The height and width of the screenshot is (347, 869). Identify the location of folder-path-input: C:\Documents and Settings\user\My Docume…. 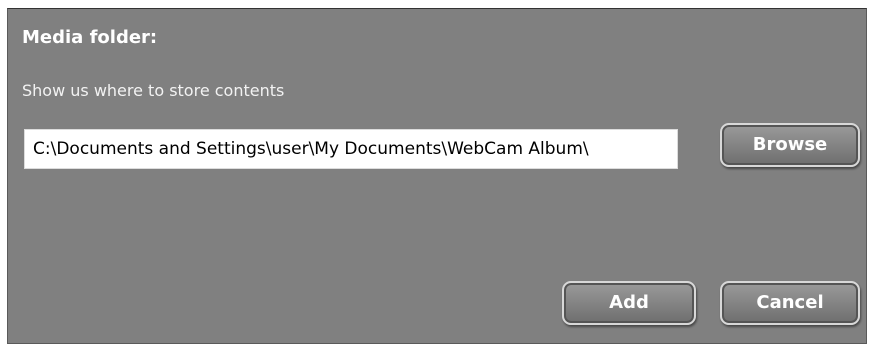
(351, 149).